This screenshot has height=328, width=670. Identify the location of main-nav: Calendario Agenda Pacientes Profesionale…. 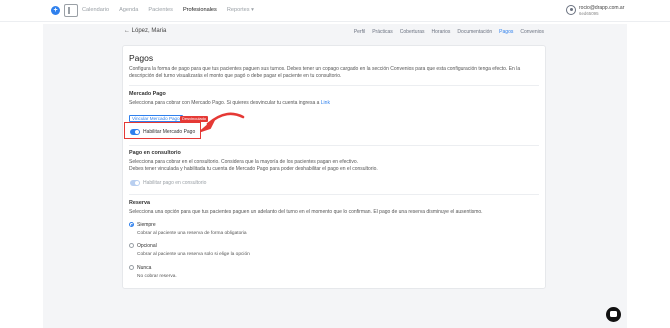
(168, 10).